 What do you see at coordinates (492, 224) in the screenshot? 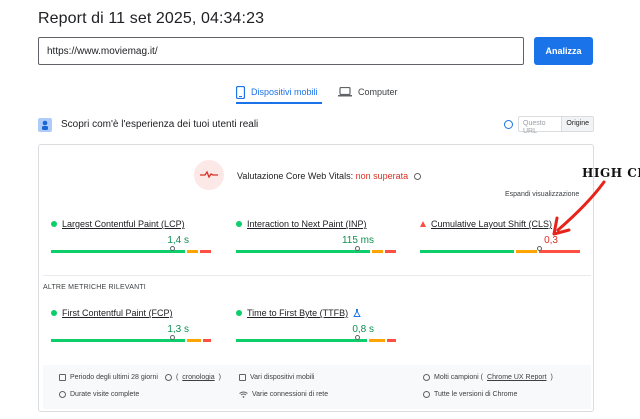
I see `metric-name: Cumulative Layout Shift (CLS)` at bounding box center [492, 224].